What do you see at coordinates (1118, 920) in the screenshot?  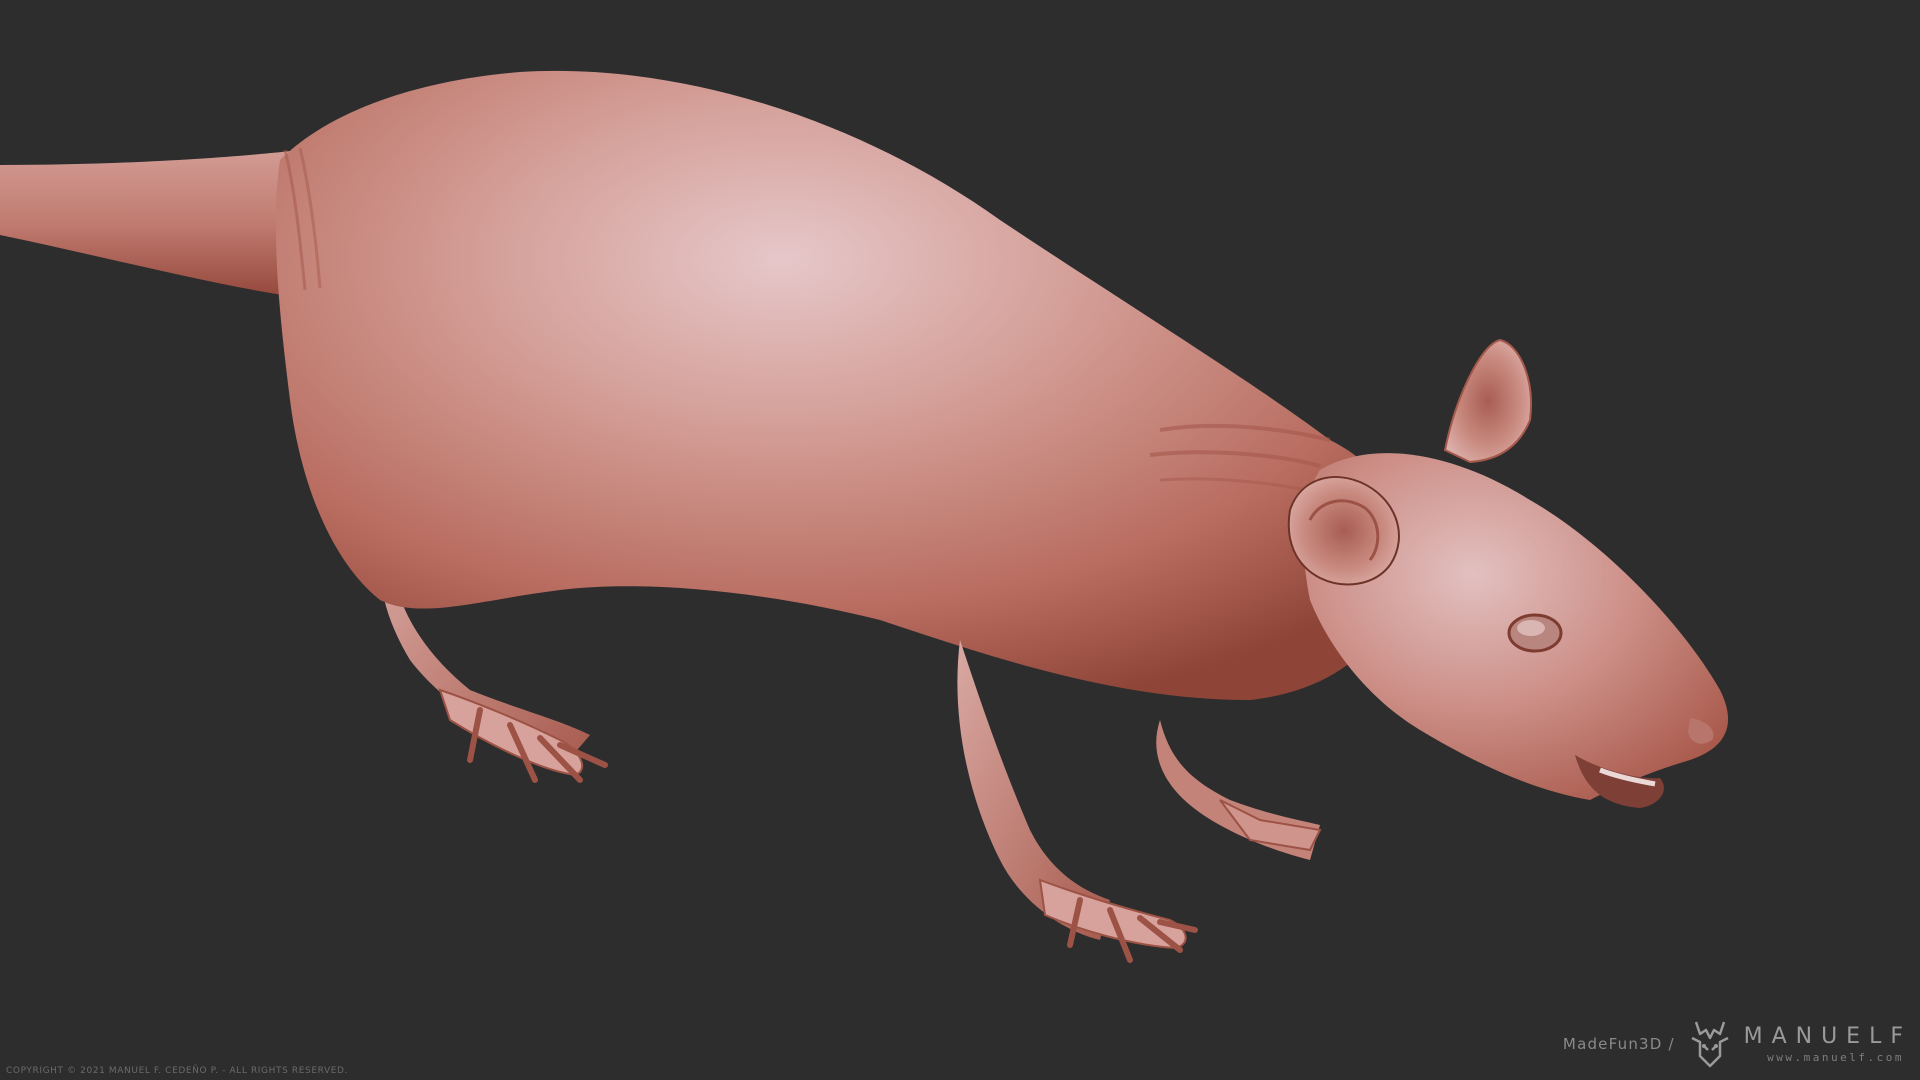 I see `front-foot` at bounding box center [1118, 920].